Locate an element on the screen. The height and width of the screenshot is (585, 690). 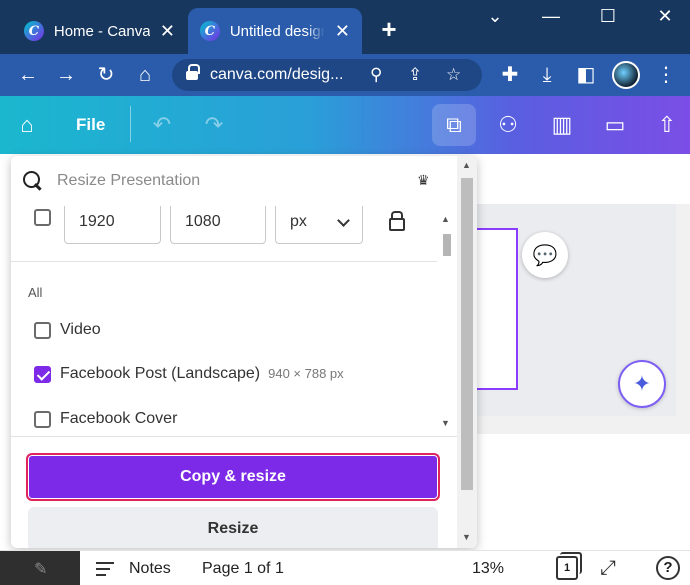
canva-toolbar: ⌂ File ↶ ↷ ⧉ ⚇ ▥ ▭ ⇧ is located at coordinates (345, 125).